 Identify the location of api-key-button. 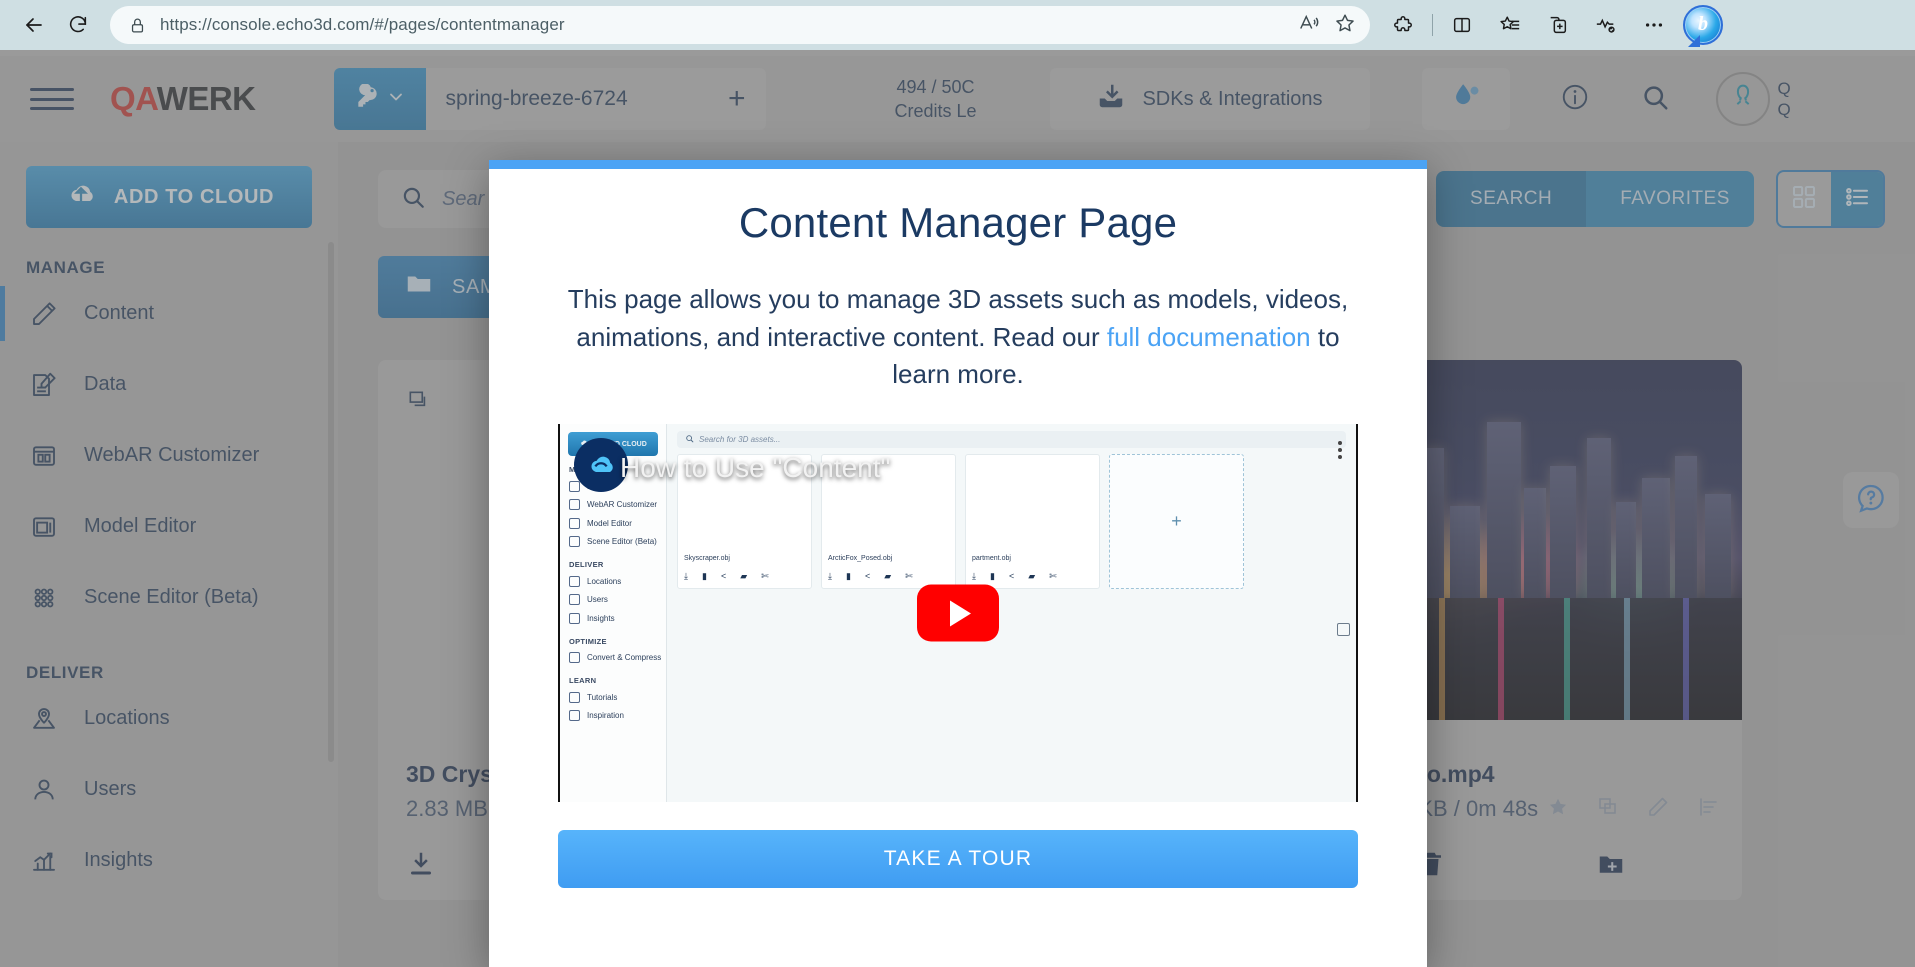
(379, 99).